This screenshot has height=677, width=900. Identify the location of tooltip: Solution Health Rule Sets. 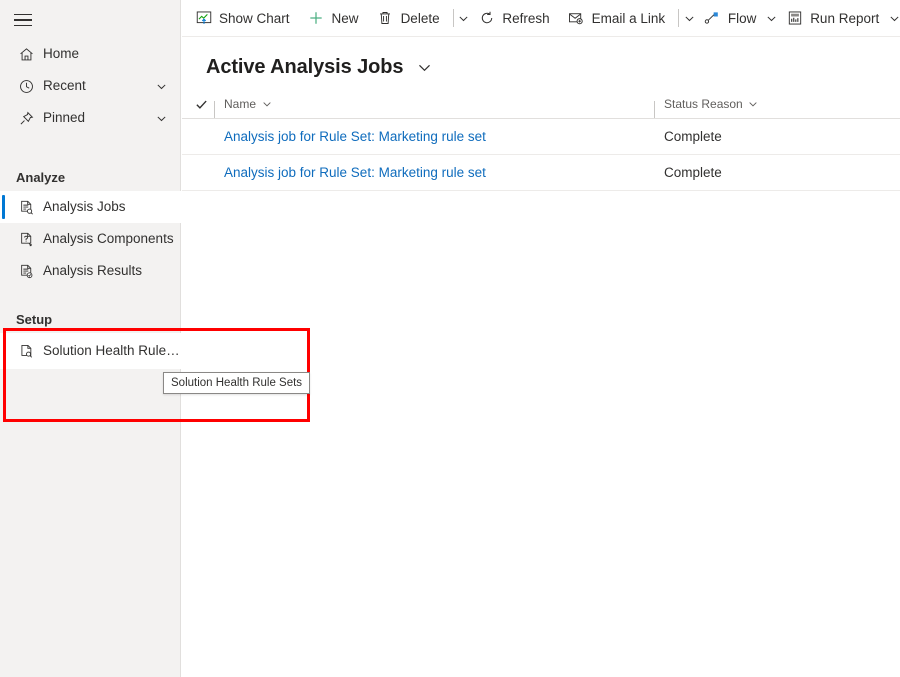
(237, 383).